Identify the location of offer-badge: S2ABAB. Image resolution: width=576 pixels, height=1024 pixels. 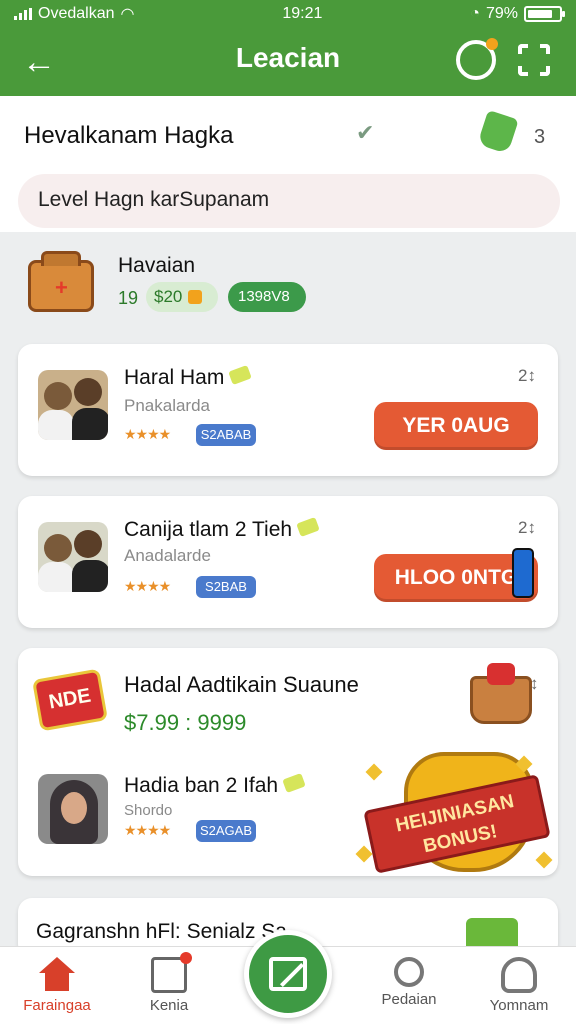
(226, 435).